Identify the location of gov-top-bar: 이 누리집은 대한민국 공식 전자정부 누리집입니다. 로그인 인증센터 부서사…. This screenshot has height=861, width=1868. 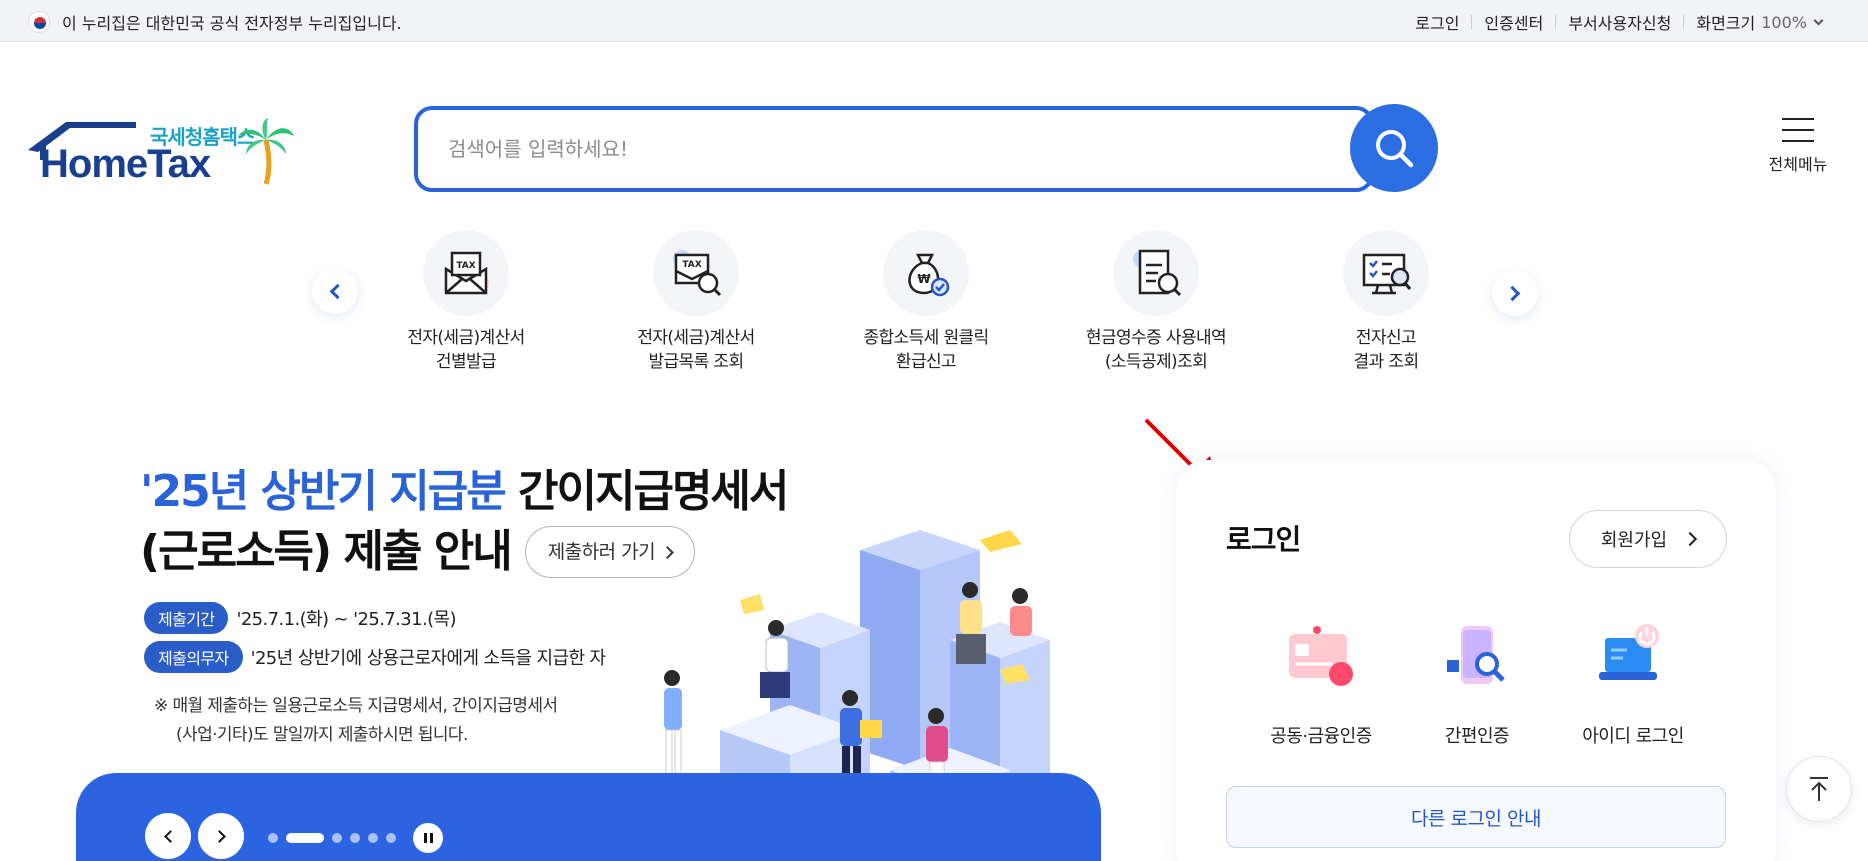
(934, 21).